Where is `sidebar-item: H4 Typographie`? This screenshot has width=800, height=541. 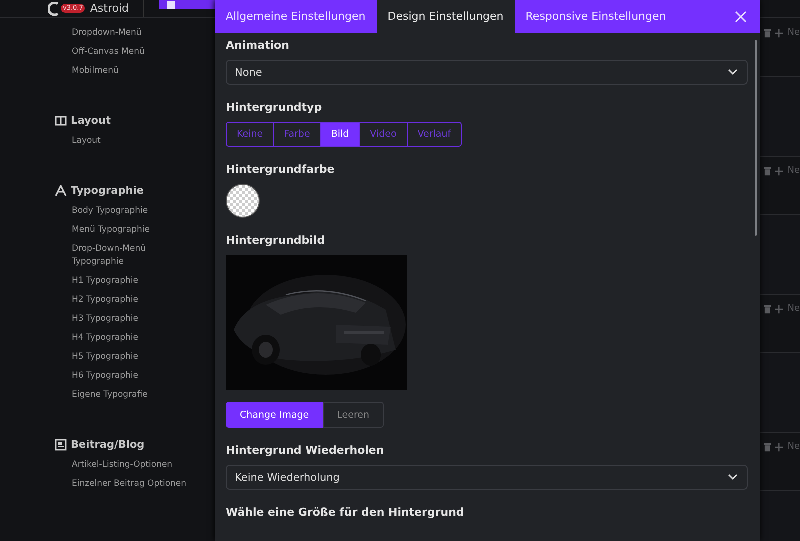 sidebar-item: H4 Typographie is located at coordinates (142, 338).